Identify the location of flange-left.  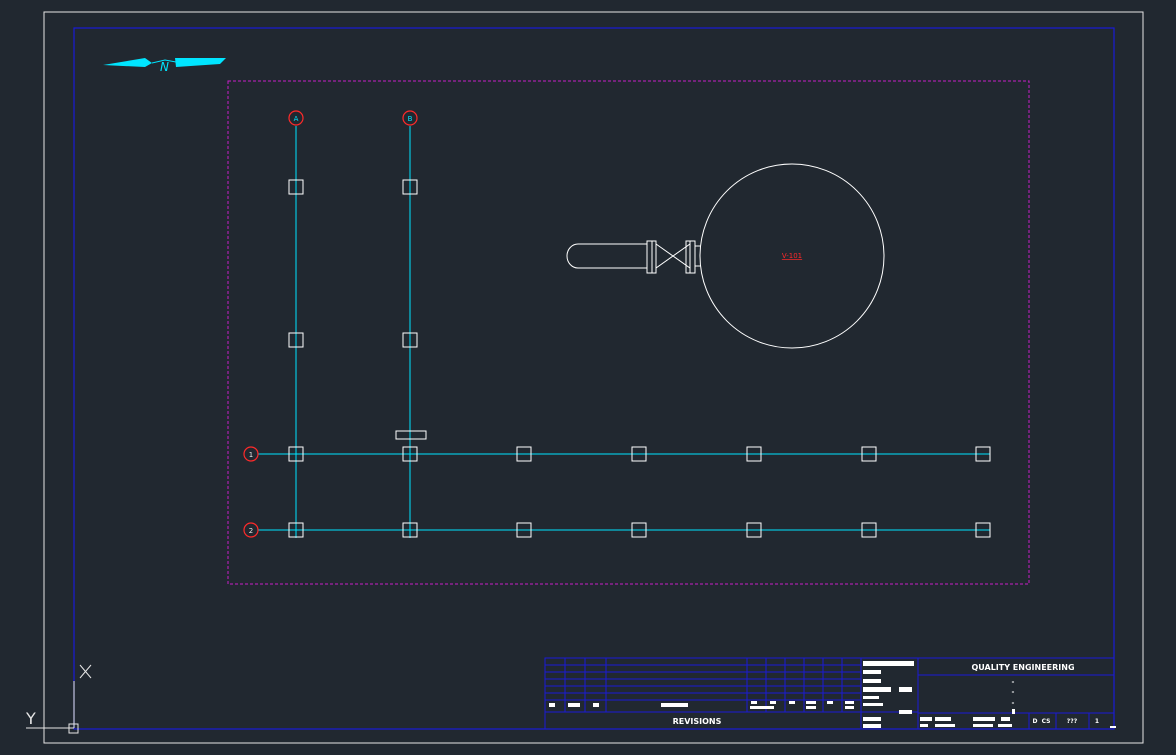
(649, 257).